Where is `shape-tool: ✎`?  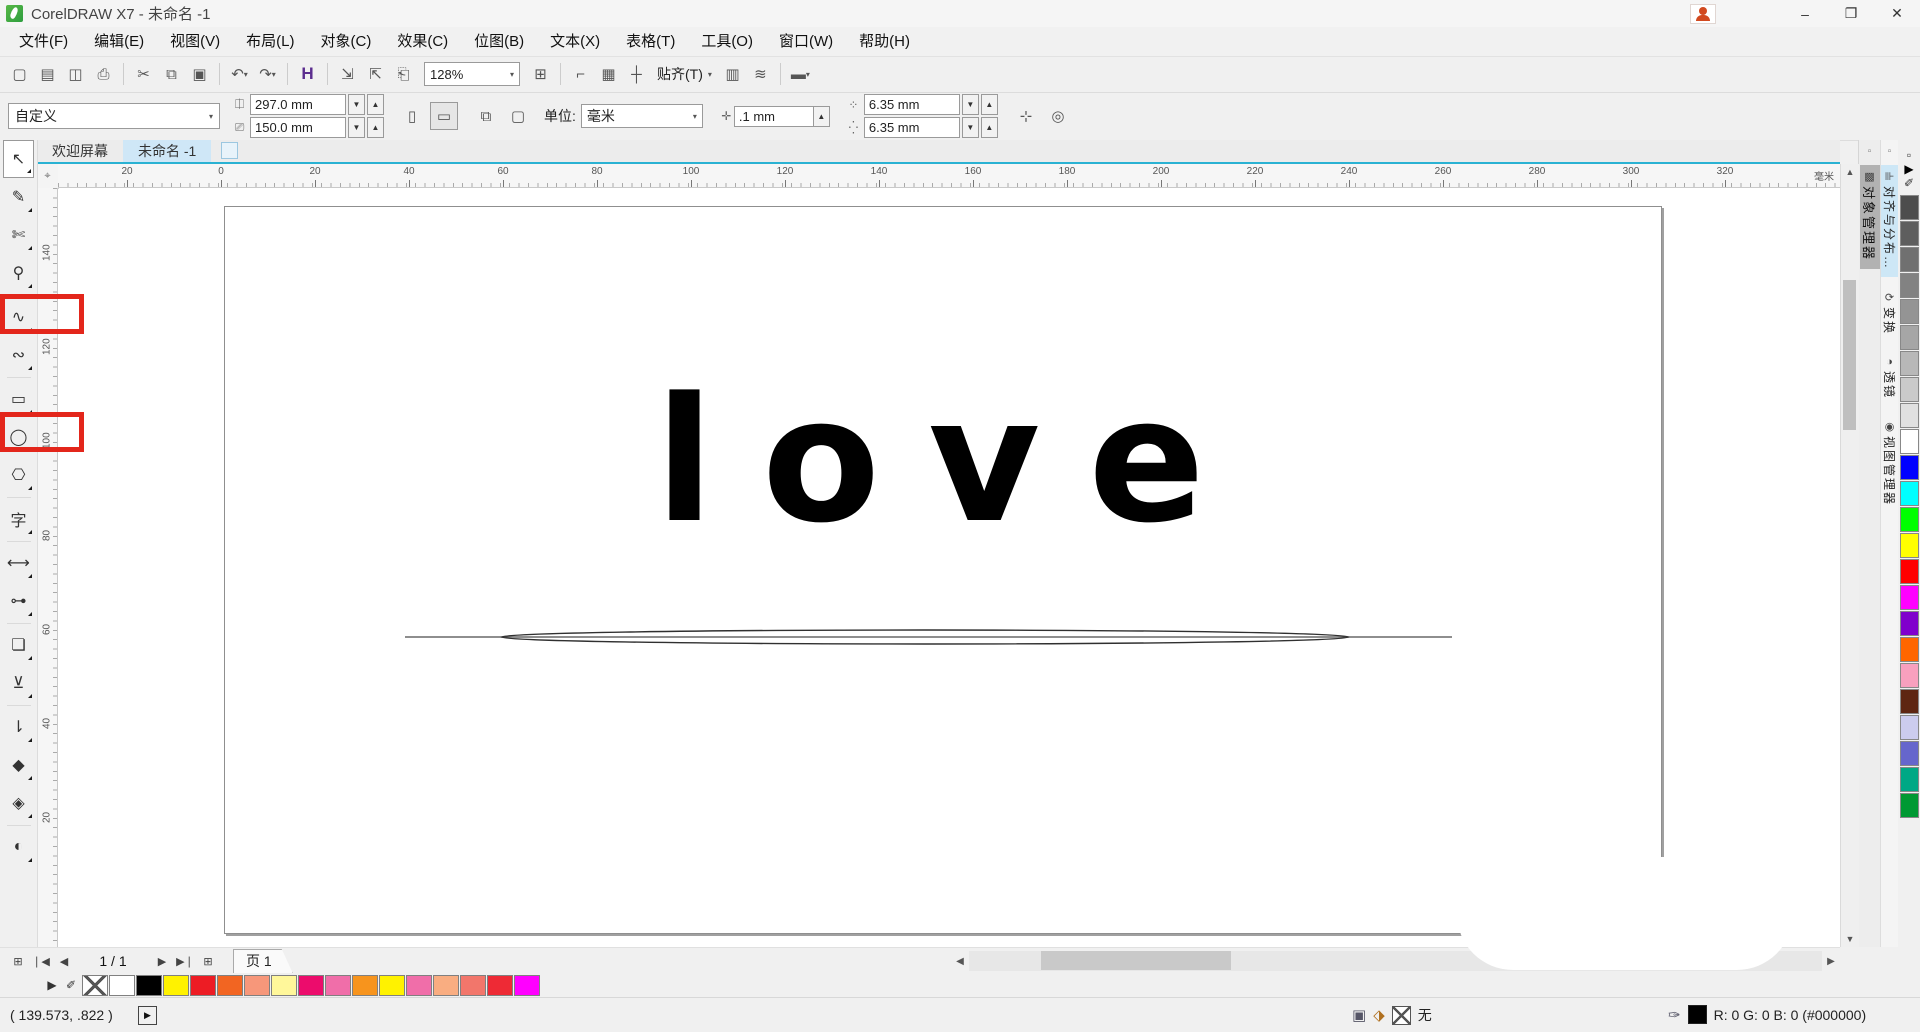 shape-tool: ✎ is located at coordinates (18, 197).